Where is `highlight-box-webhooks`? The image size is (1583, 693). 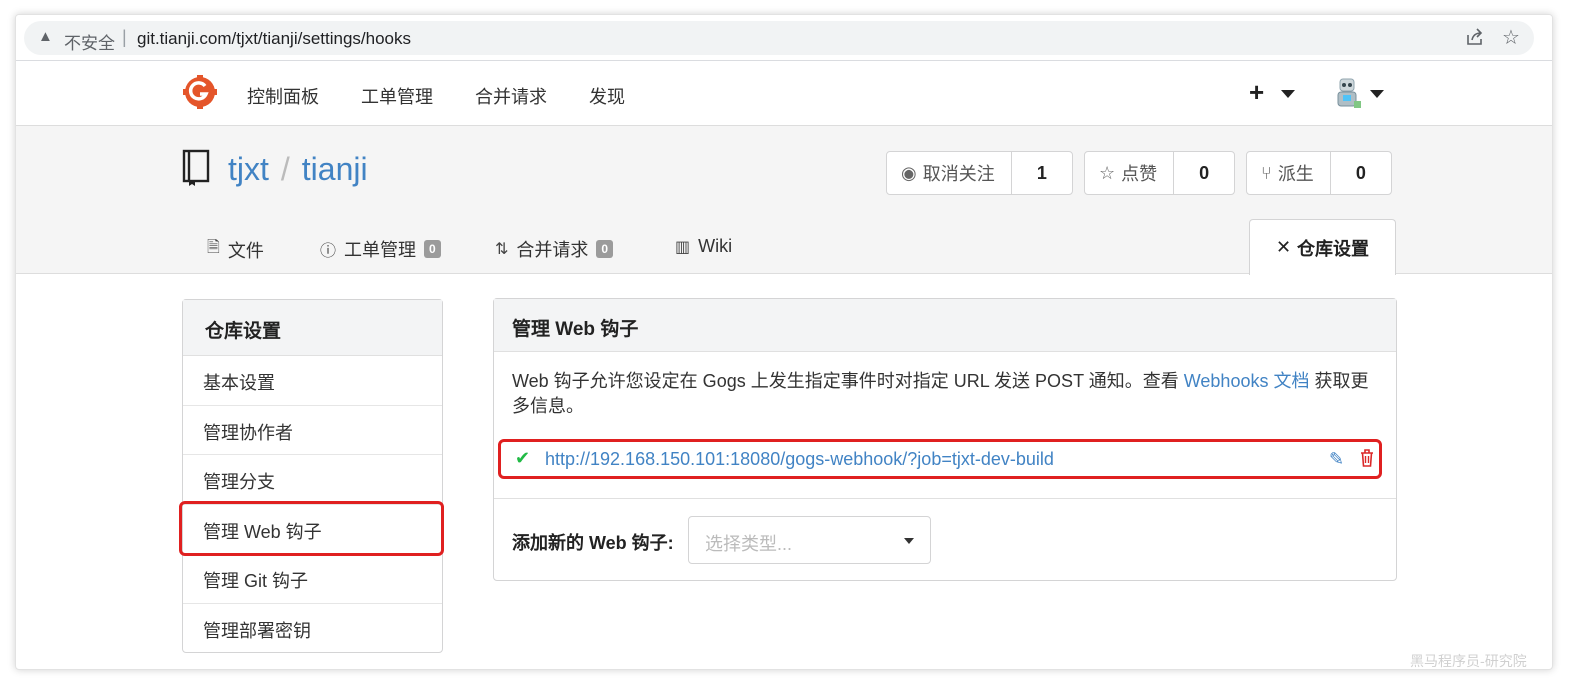
highlight-box-webhooks is located at coordinates (311, 528).